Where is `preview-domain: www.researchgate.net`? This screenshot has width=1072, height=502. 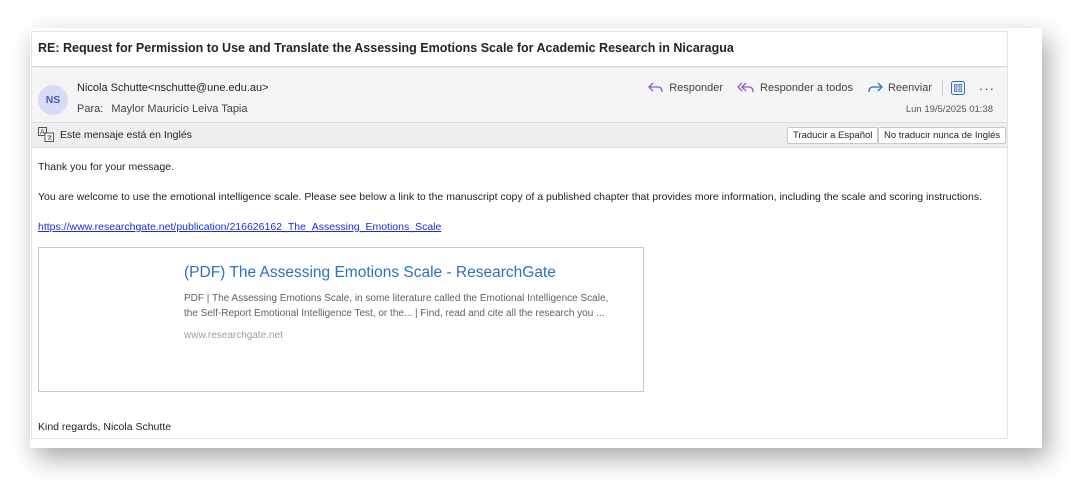 preview-domain: www.researchgate.net is located at coordinates (233, 335).